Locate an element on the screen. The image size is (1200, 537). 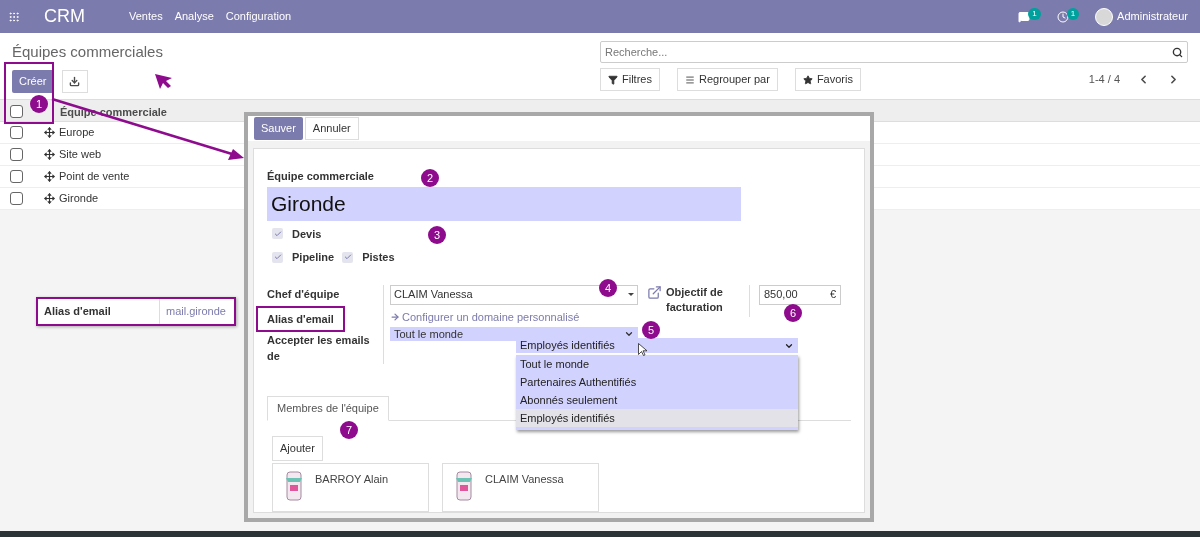
team-name: Europe is located at coordinates (77, 133).